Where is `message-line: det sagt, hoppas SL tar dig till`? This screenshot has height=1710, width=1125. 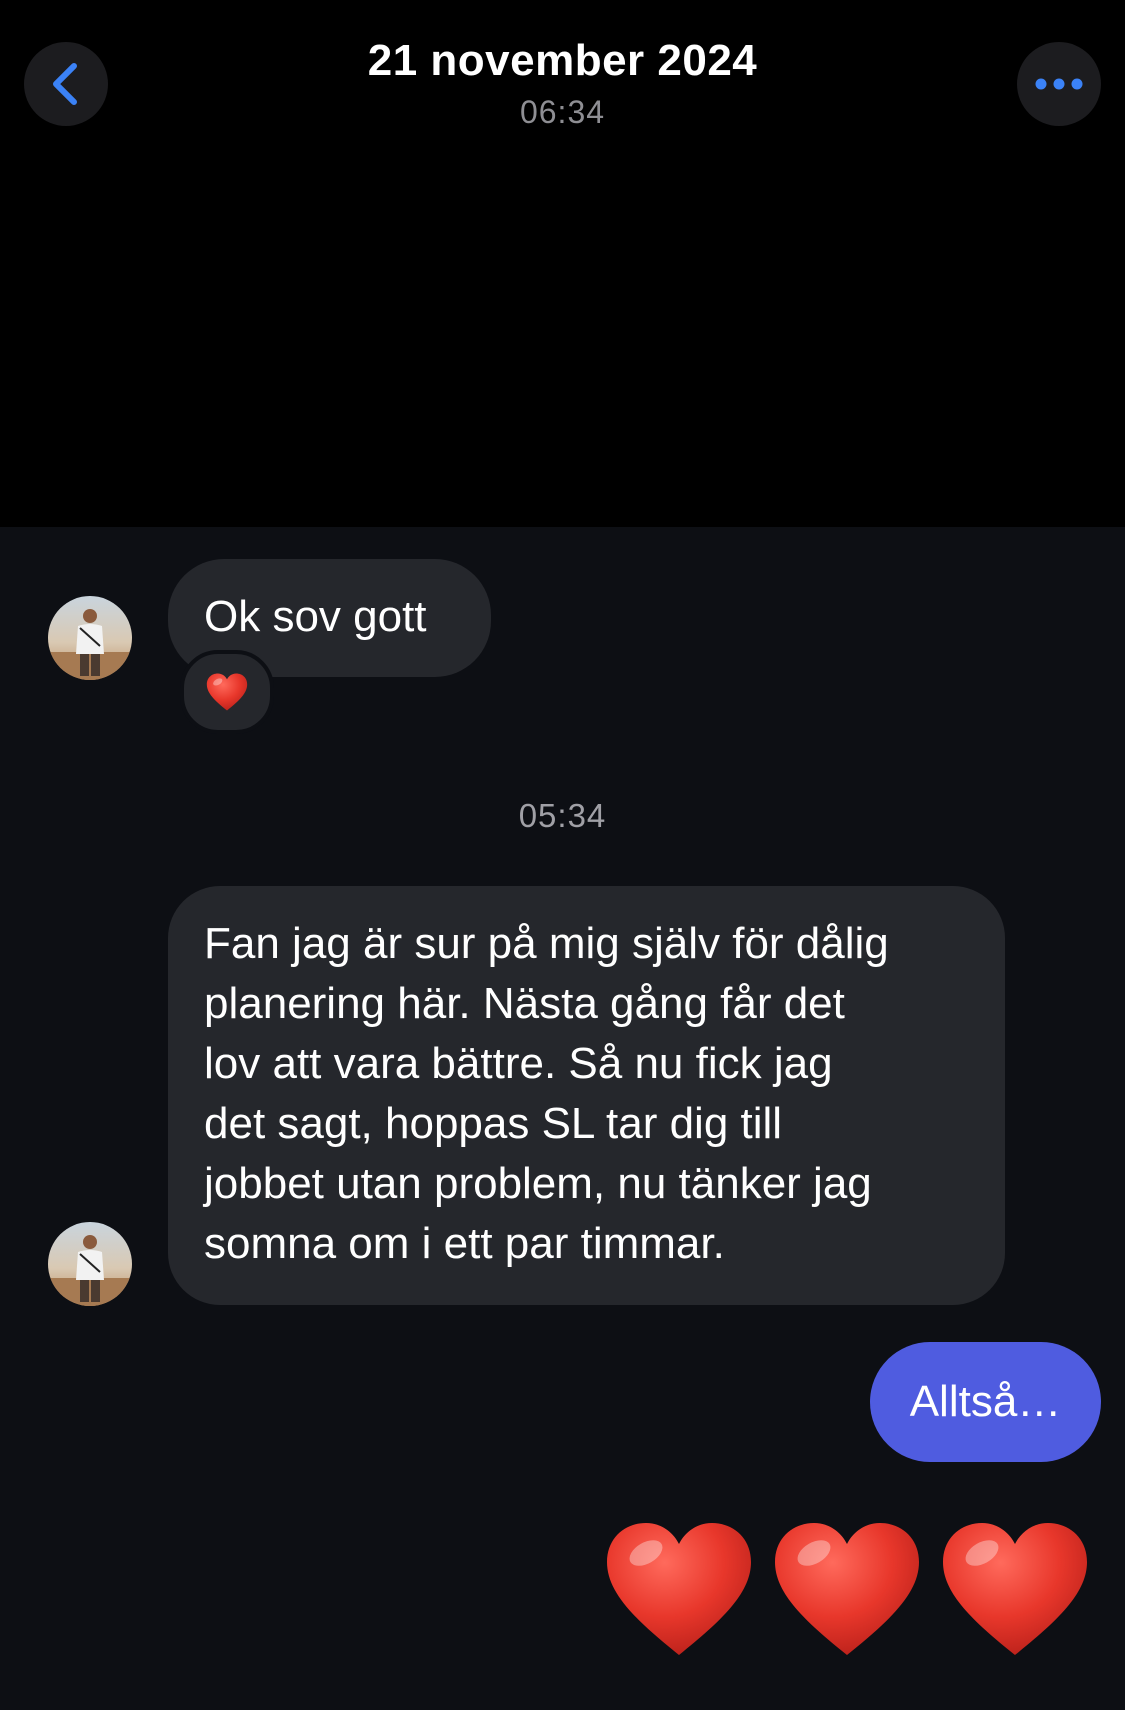
message-line: det sagt, hoppas SL tar dig till is located at coordinates (493, 1123).